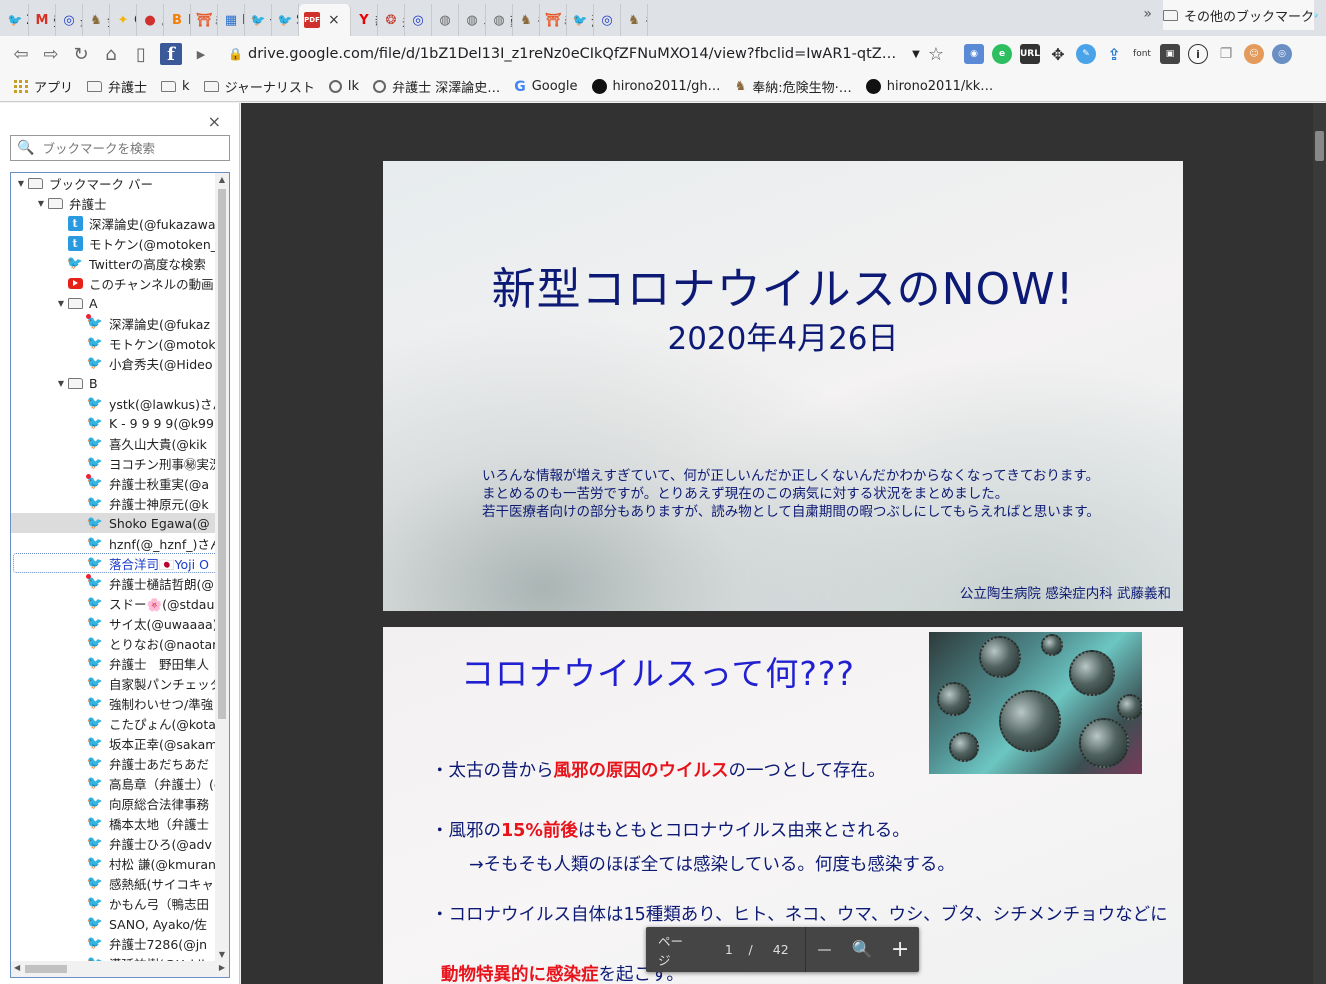 The image size is (1326, 984). I want to click on tab-21: ◎ コロ, so click(607, 20).